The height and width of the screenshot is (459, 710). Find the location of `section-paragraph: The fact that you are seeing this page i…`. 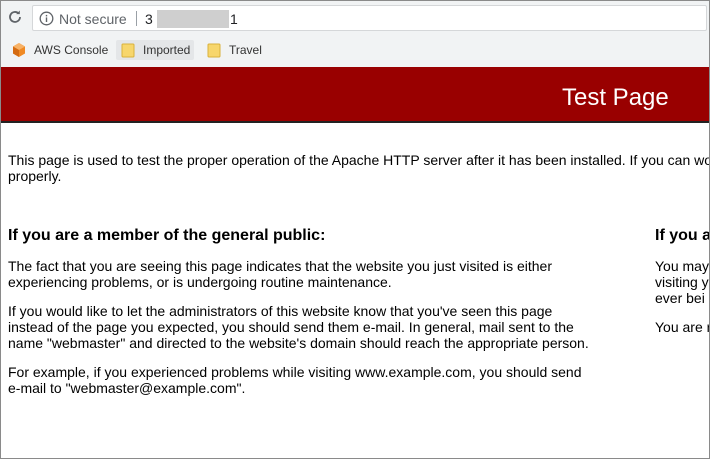

section-paragraph: The fact that you are seeing this page i… is located at coordinates (280, 274).